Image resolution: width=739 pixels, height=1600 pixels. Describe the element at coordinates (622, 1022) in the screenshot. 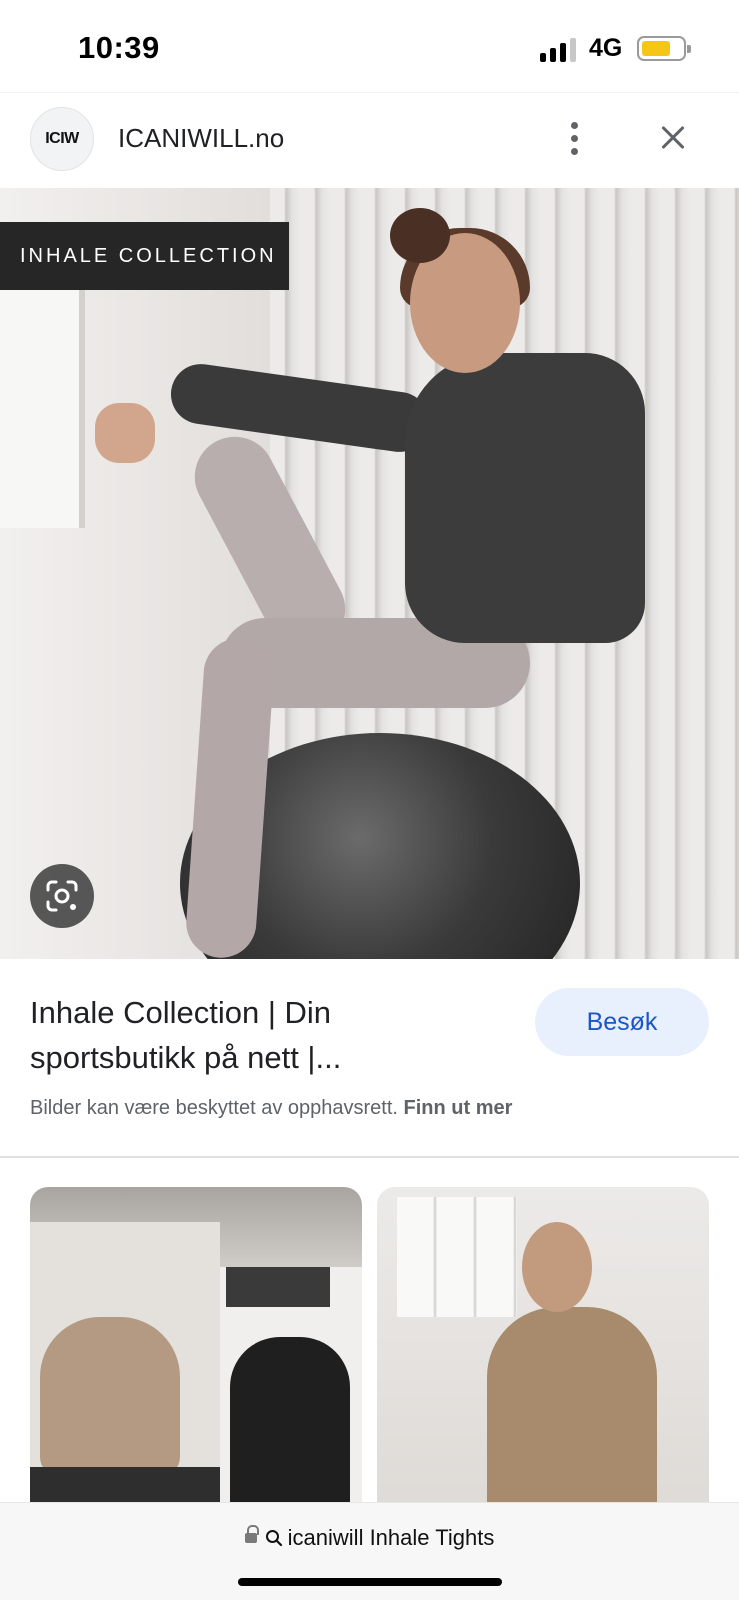

I see `visit-button: Besøk` at that location.